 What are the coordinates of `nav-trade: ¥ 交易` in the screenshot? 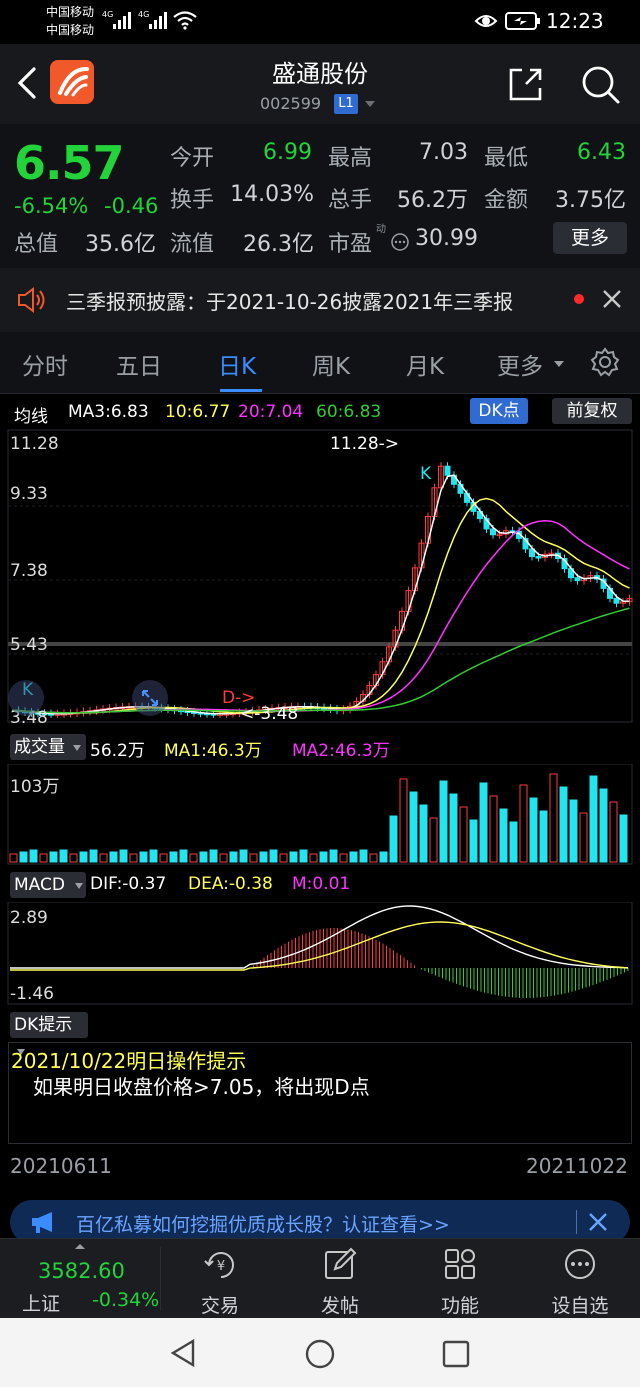 It's located at (220, 1279).